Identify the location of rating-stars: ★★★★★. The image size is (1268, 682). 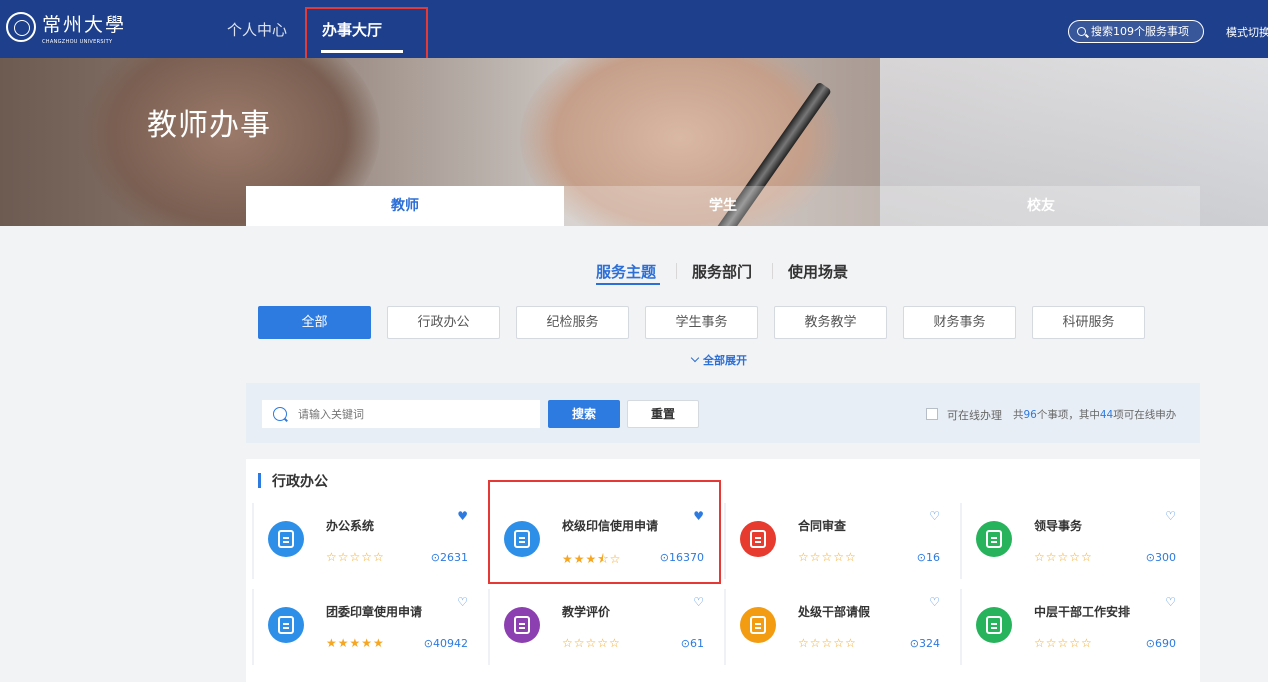
(355, 643).